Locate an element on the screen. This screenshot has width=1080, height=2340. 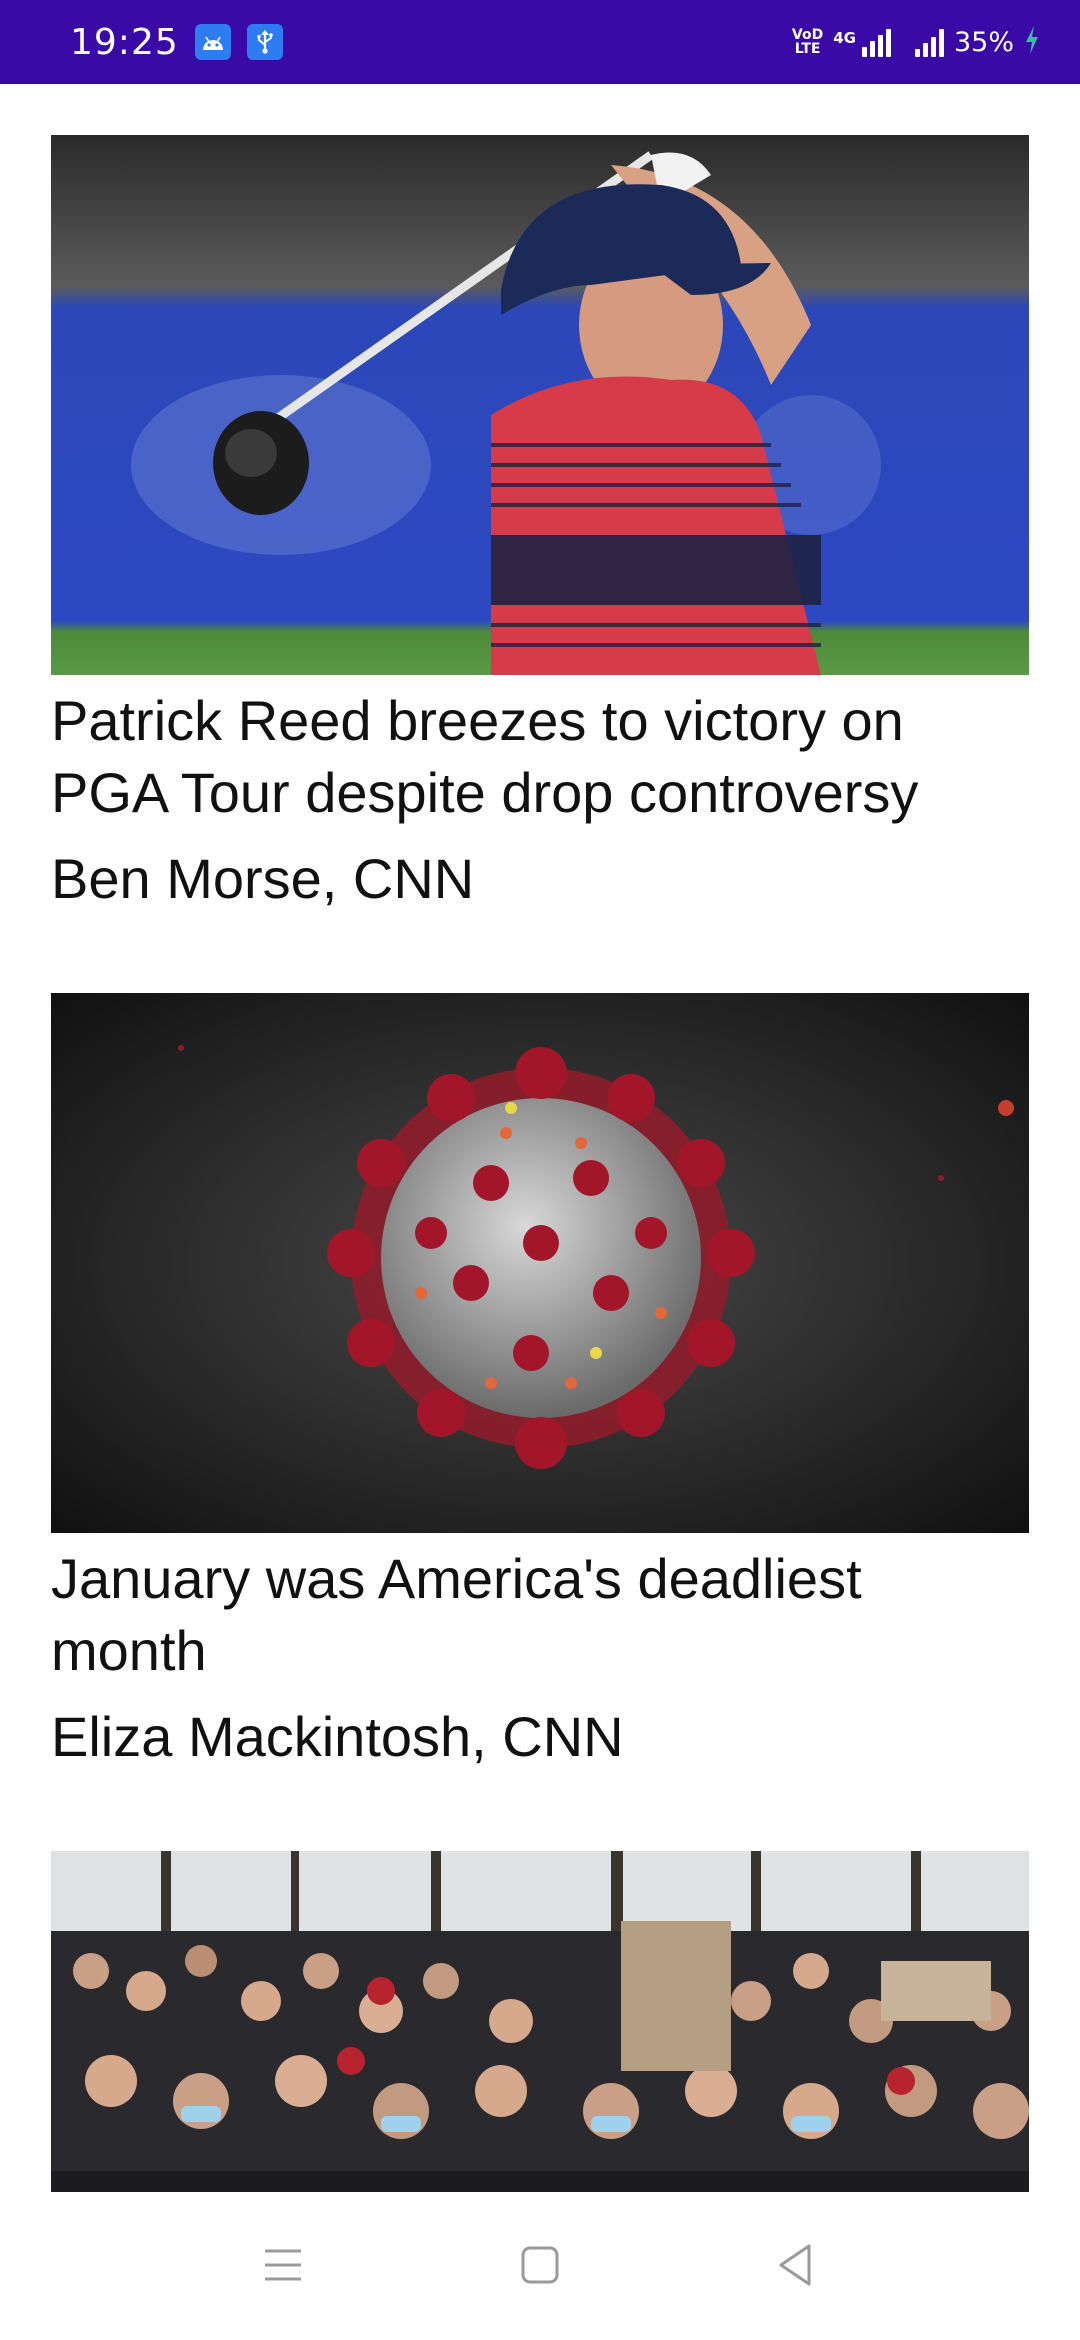
protest-crowd-photo is located at coordinates (540, 2023).